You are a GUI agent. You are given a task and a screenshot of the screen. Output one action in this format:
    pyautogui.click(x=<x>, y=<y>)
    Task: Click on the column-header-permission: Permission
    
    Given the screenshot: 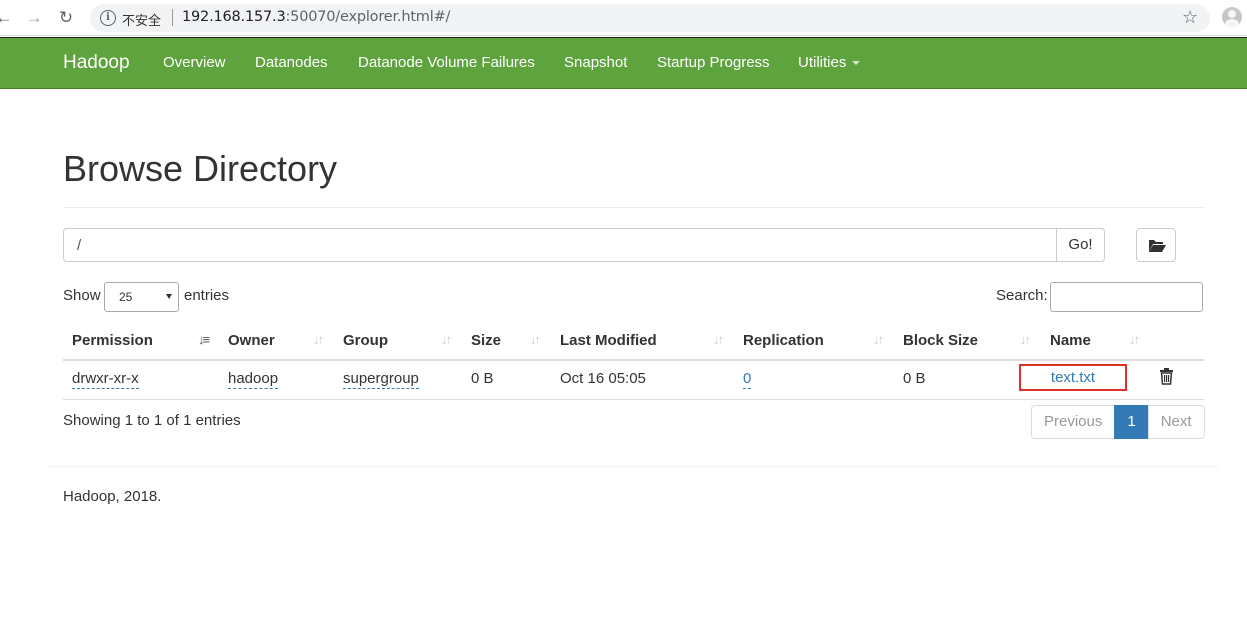 What is the action you would take?
    pyautogui.click(x=112, y=340)
    